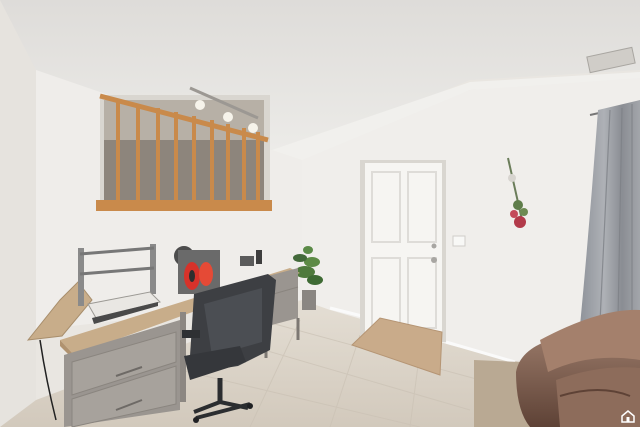 The image size is (640, 427). Describe the element at coordinates (459, 241) in the screenshot. I see `light-switch` at that location.